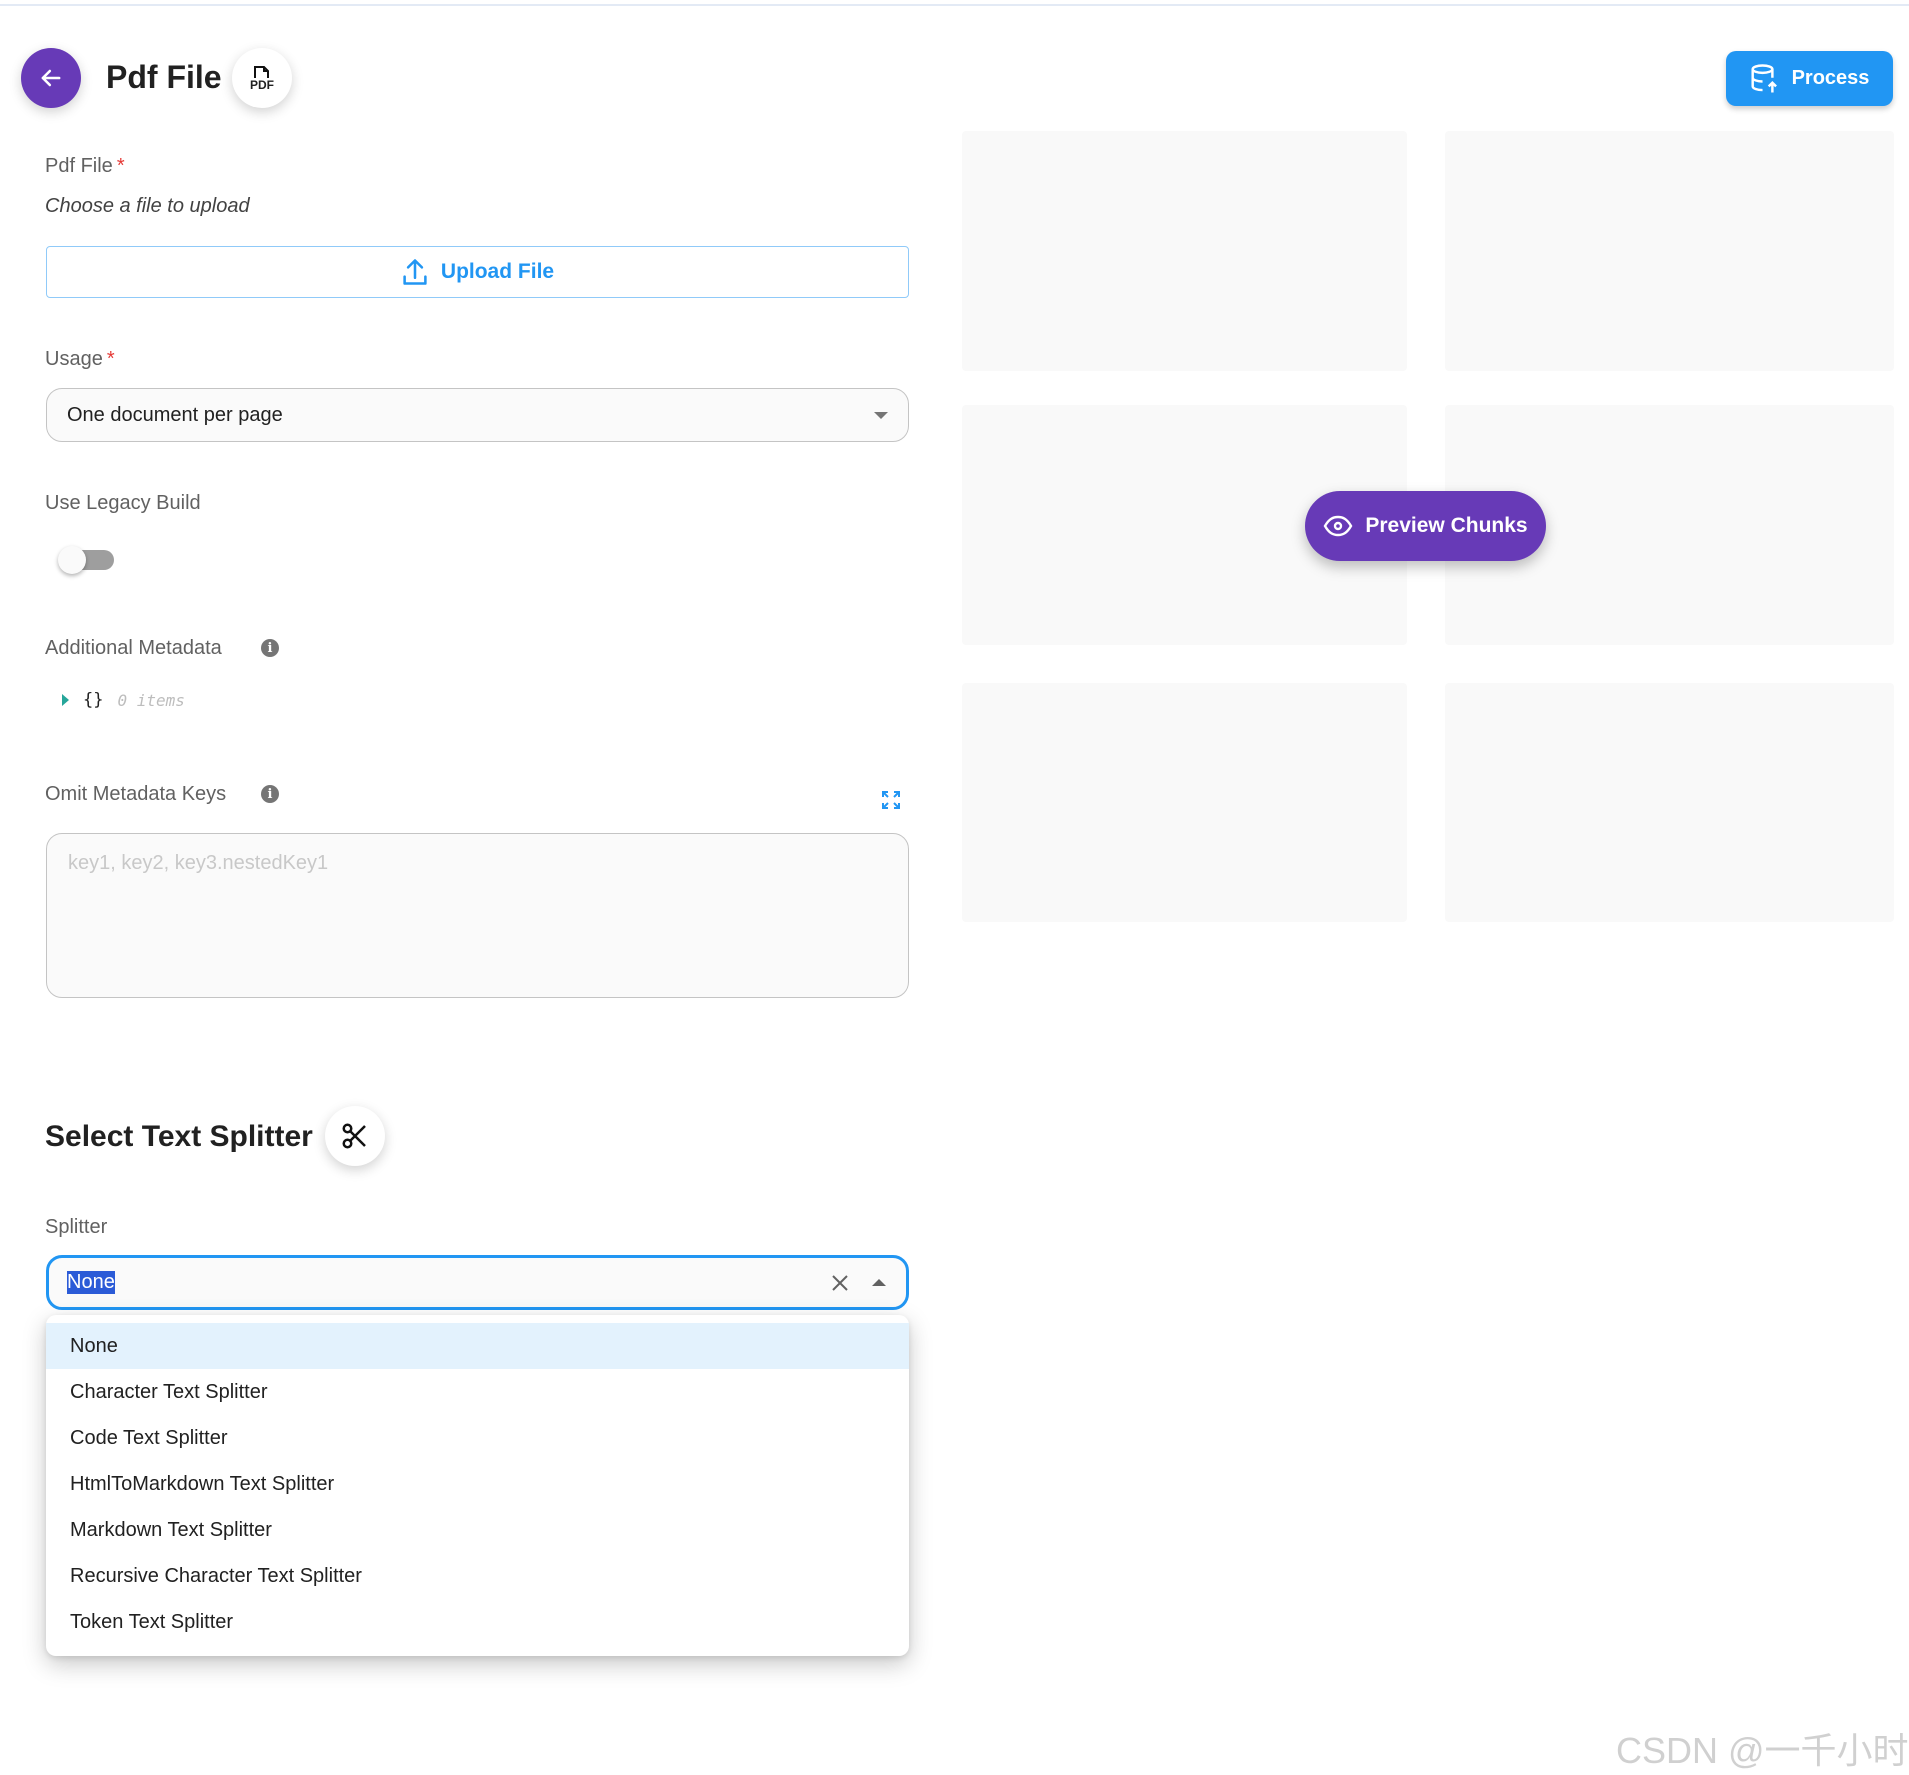 The height and width of the screenshot is (1775, 1909). I want to click on expand-icon, so click(891, 800).